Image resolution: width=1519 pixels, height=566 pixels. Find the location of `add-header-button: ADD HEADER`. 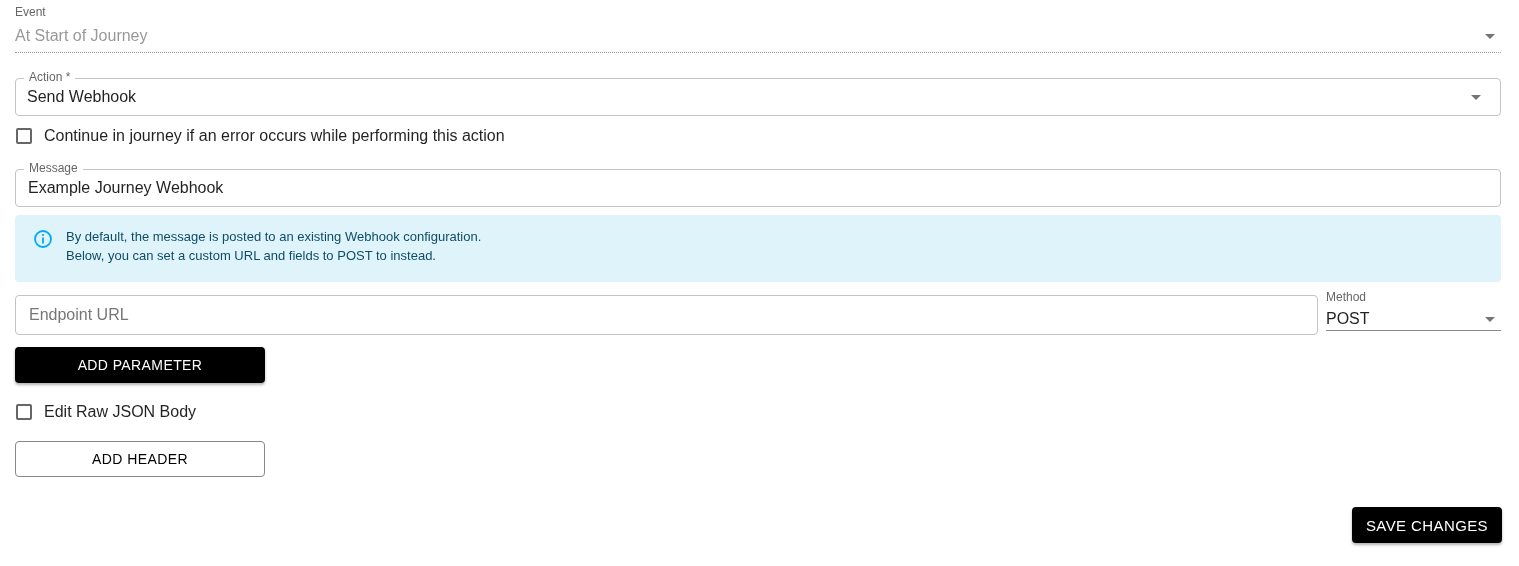

add-header-button: ADD HEADER is located at coordinates (140, 459).